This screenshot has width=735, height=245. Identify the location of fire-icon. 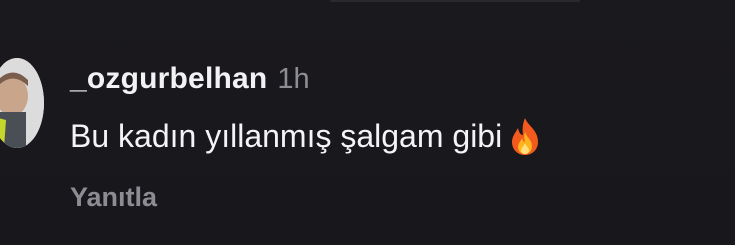
(525, 136).